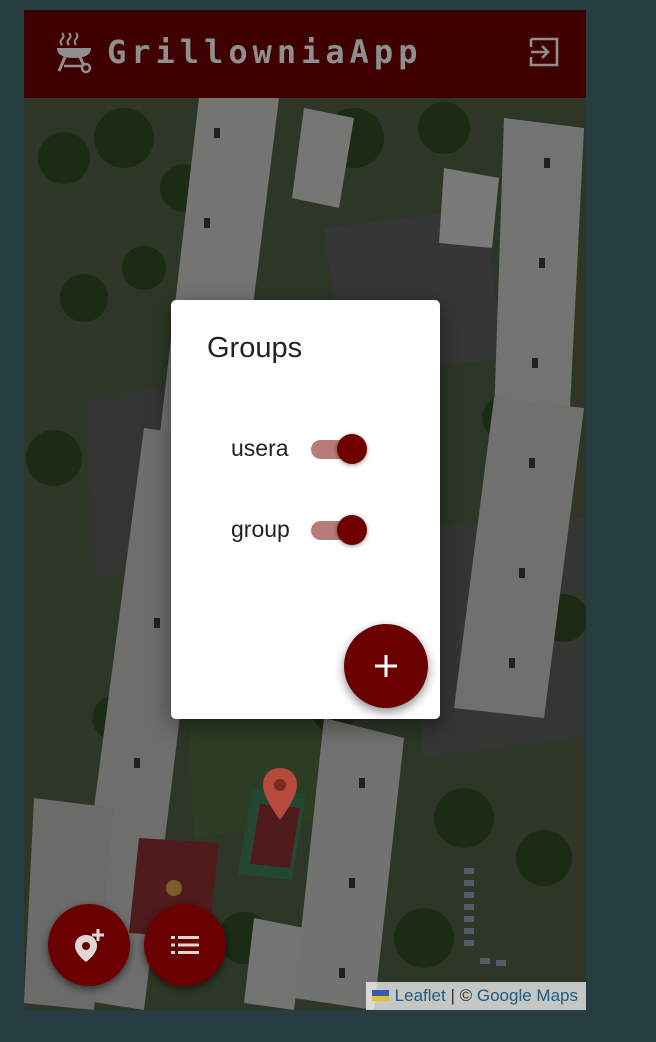 Image resolution: width=656 pixels, height=1042 pixels. I want to click on app-title: GrillowniaApp, so click(265, 52).